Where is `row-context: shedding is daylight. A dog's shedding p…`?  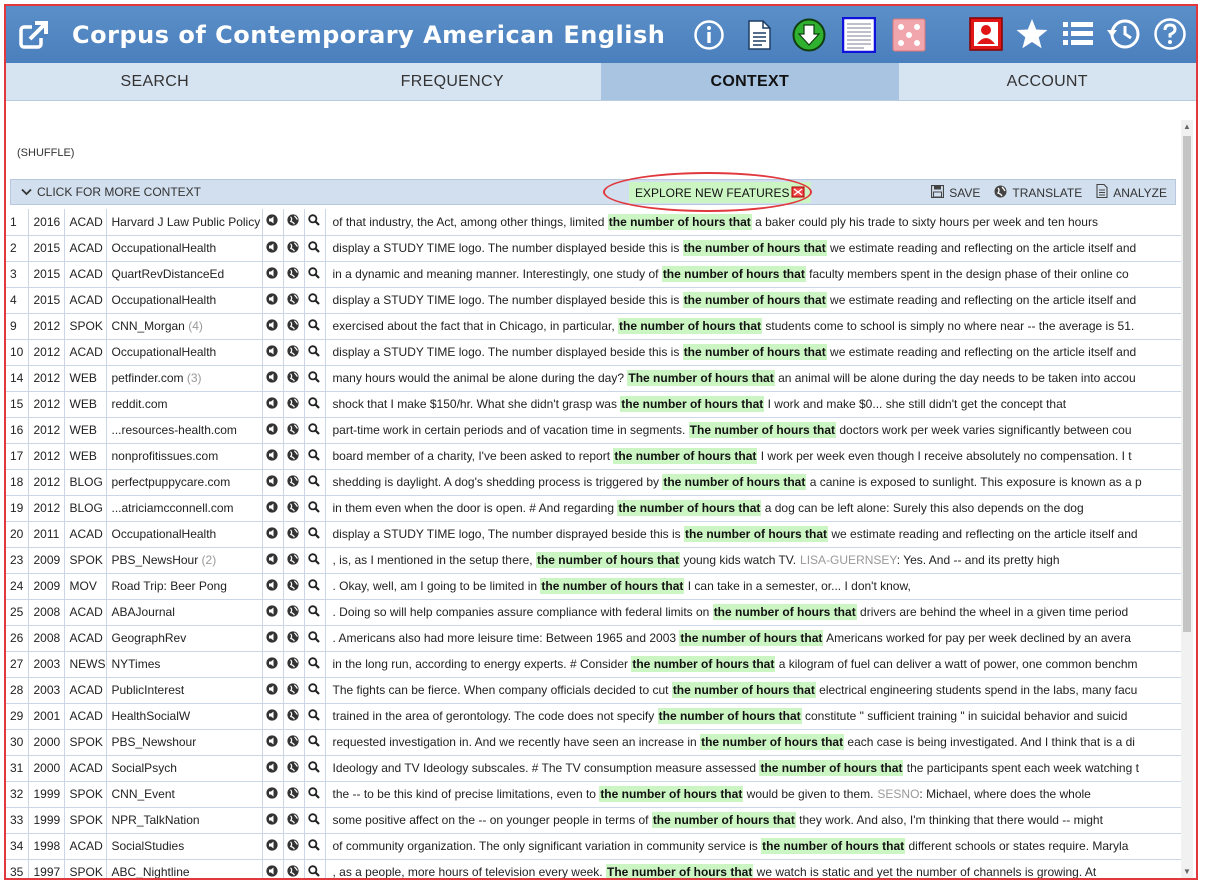 row-context: shedding is daylight. A dog's shedding p… is located at coordinates (755, 482).